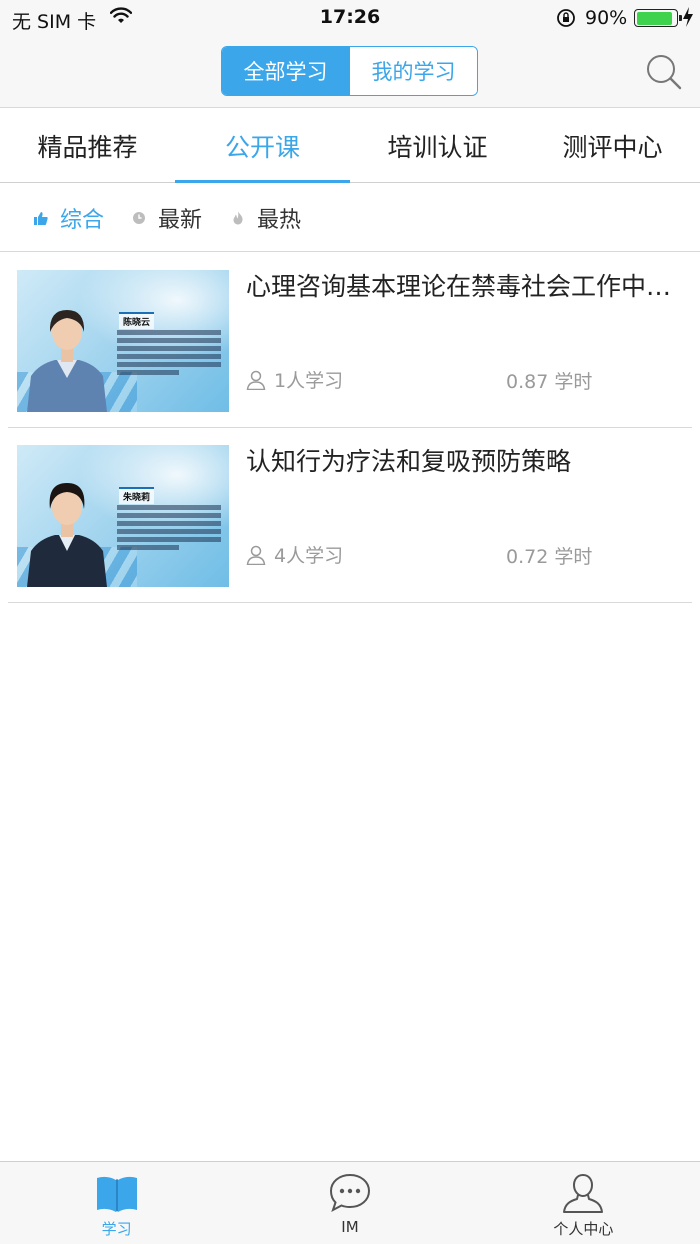 The width and height of the screenshot is (700, 1244). Describe the element at coordinates (137, 495) in the screenshot. I see `instructor-name-caption: 朱晓莉` at that location.